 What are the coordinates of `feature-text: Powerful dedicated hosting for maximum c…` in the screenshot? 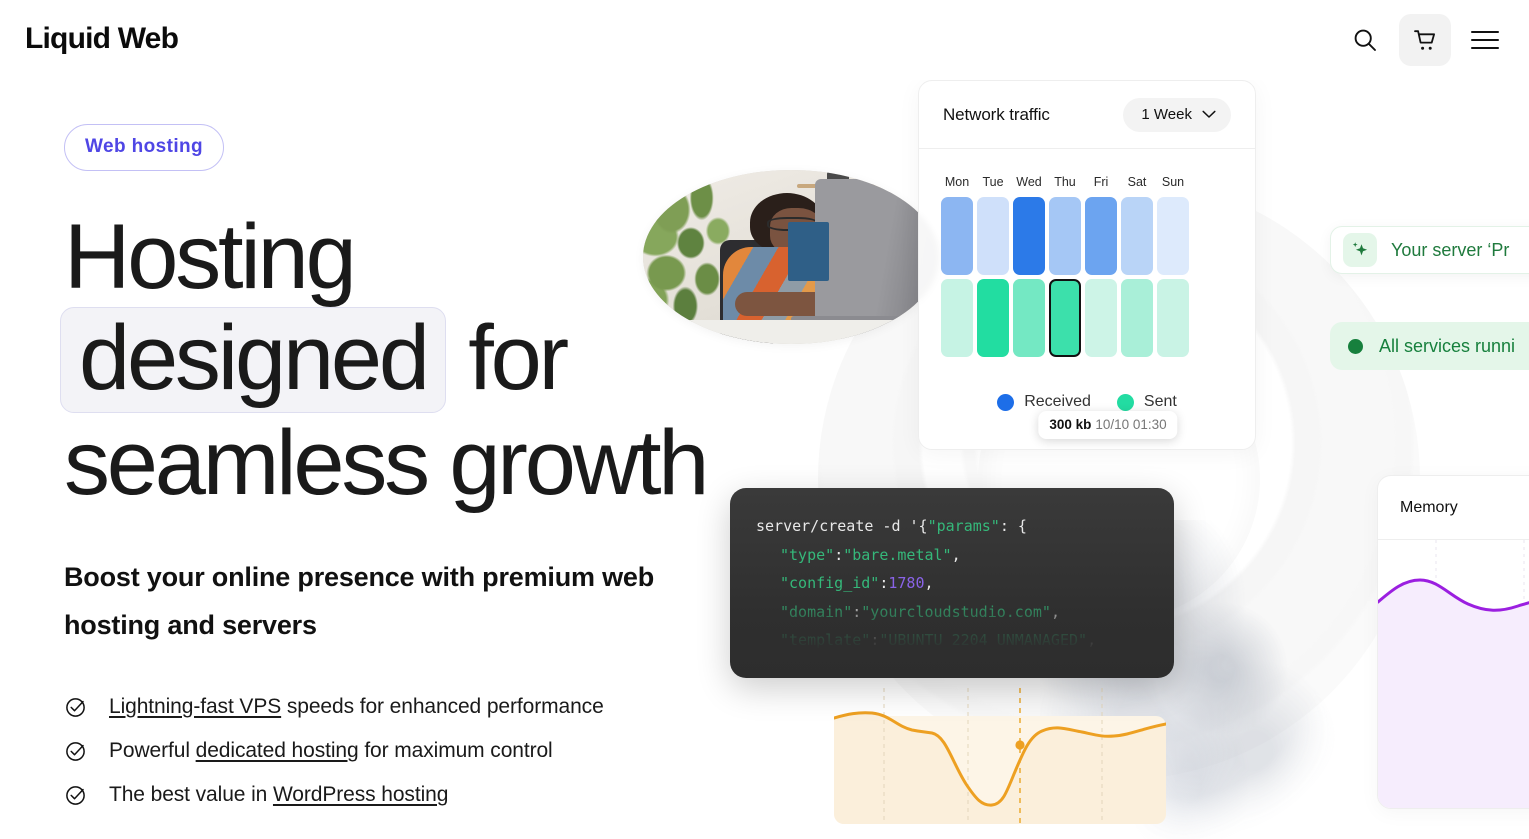 It's located at (331, 751).